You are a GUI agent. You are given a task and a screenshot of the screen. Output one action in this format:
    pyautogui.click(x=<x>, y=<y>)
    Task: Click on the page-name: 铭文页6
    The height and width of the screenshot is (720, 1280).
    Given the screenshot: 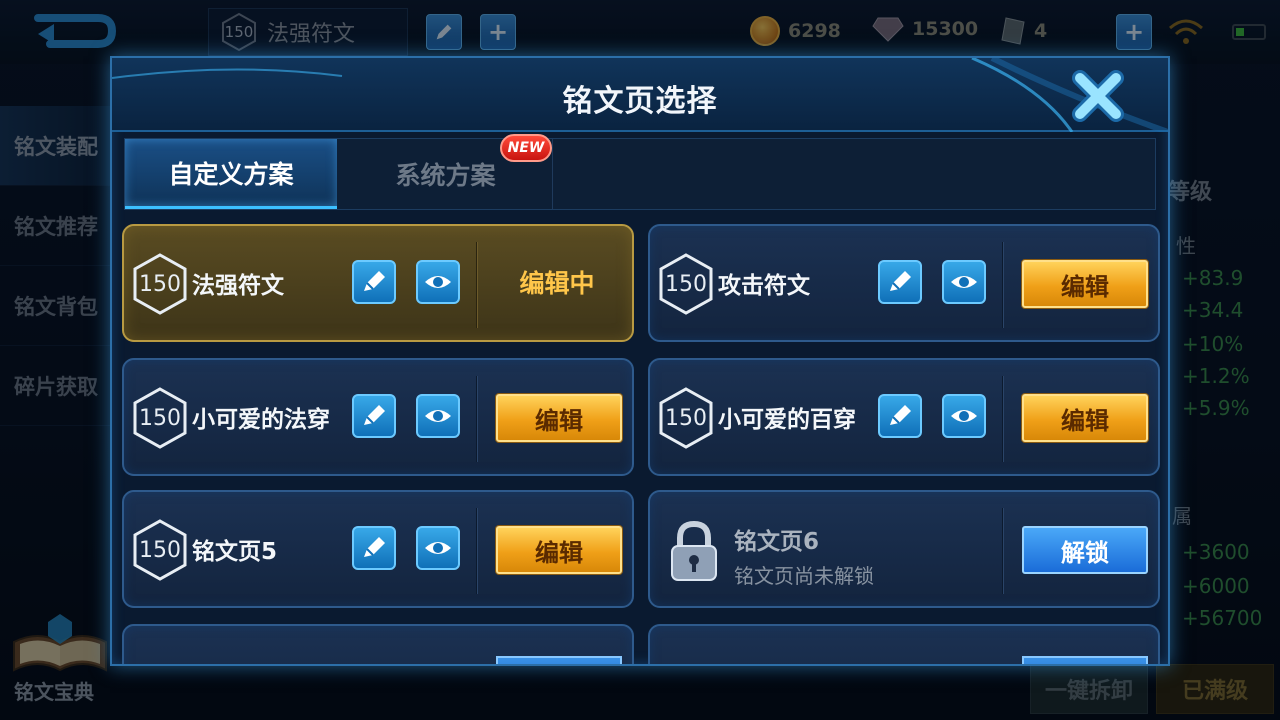 What is the action you would take?
    pyautogui.click(x=777, y=542)
    